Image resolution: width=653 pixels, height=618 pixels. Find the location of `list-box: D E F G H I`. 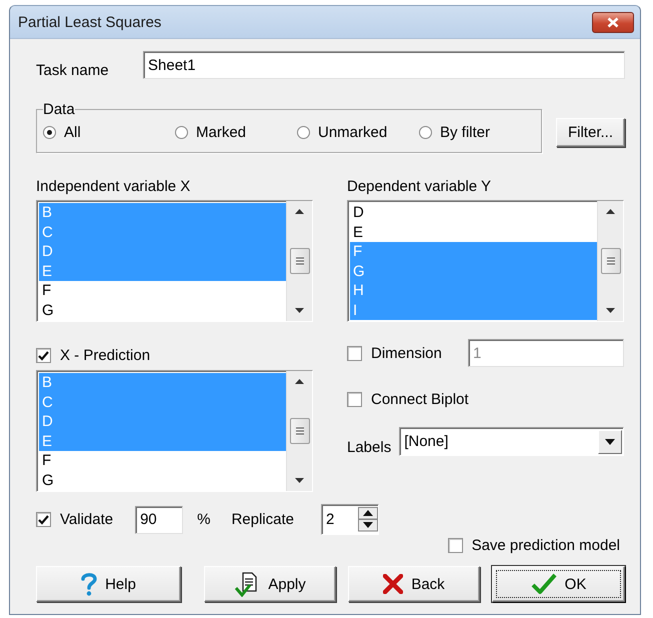

list-box: D E F G H I is located at coordinates (485, 261).